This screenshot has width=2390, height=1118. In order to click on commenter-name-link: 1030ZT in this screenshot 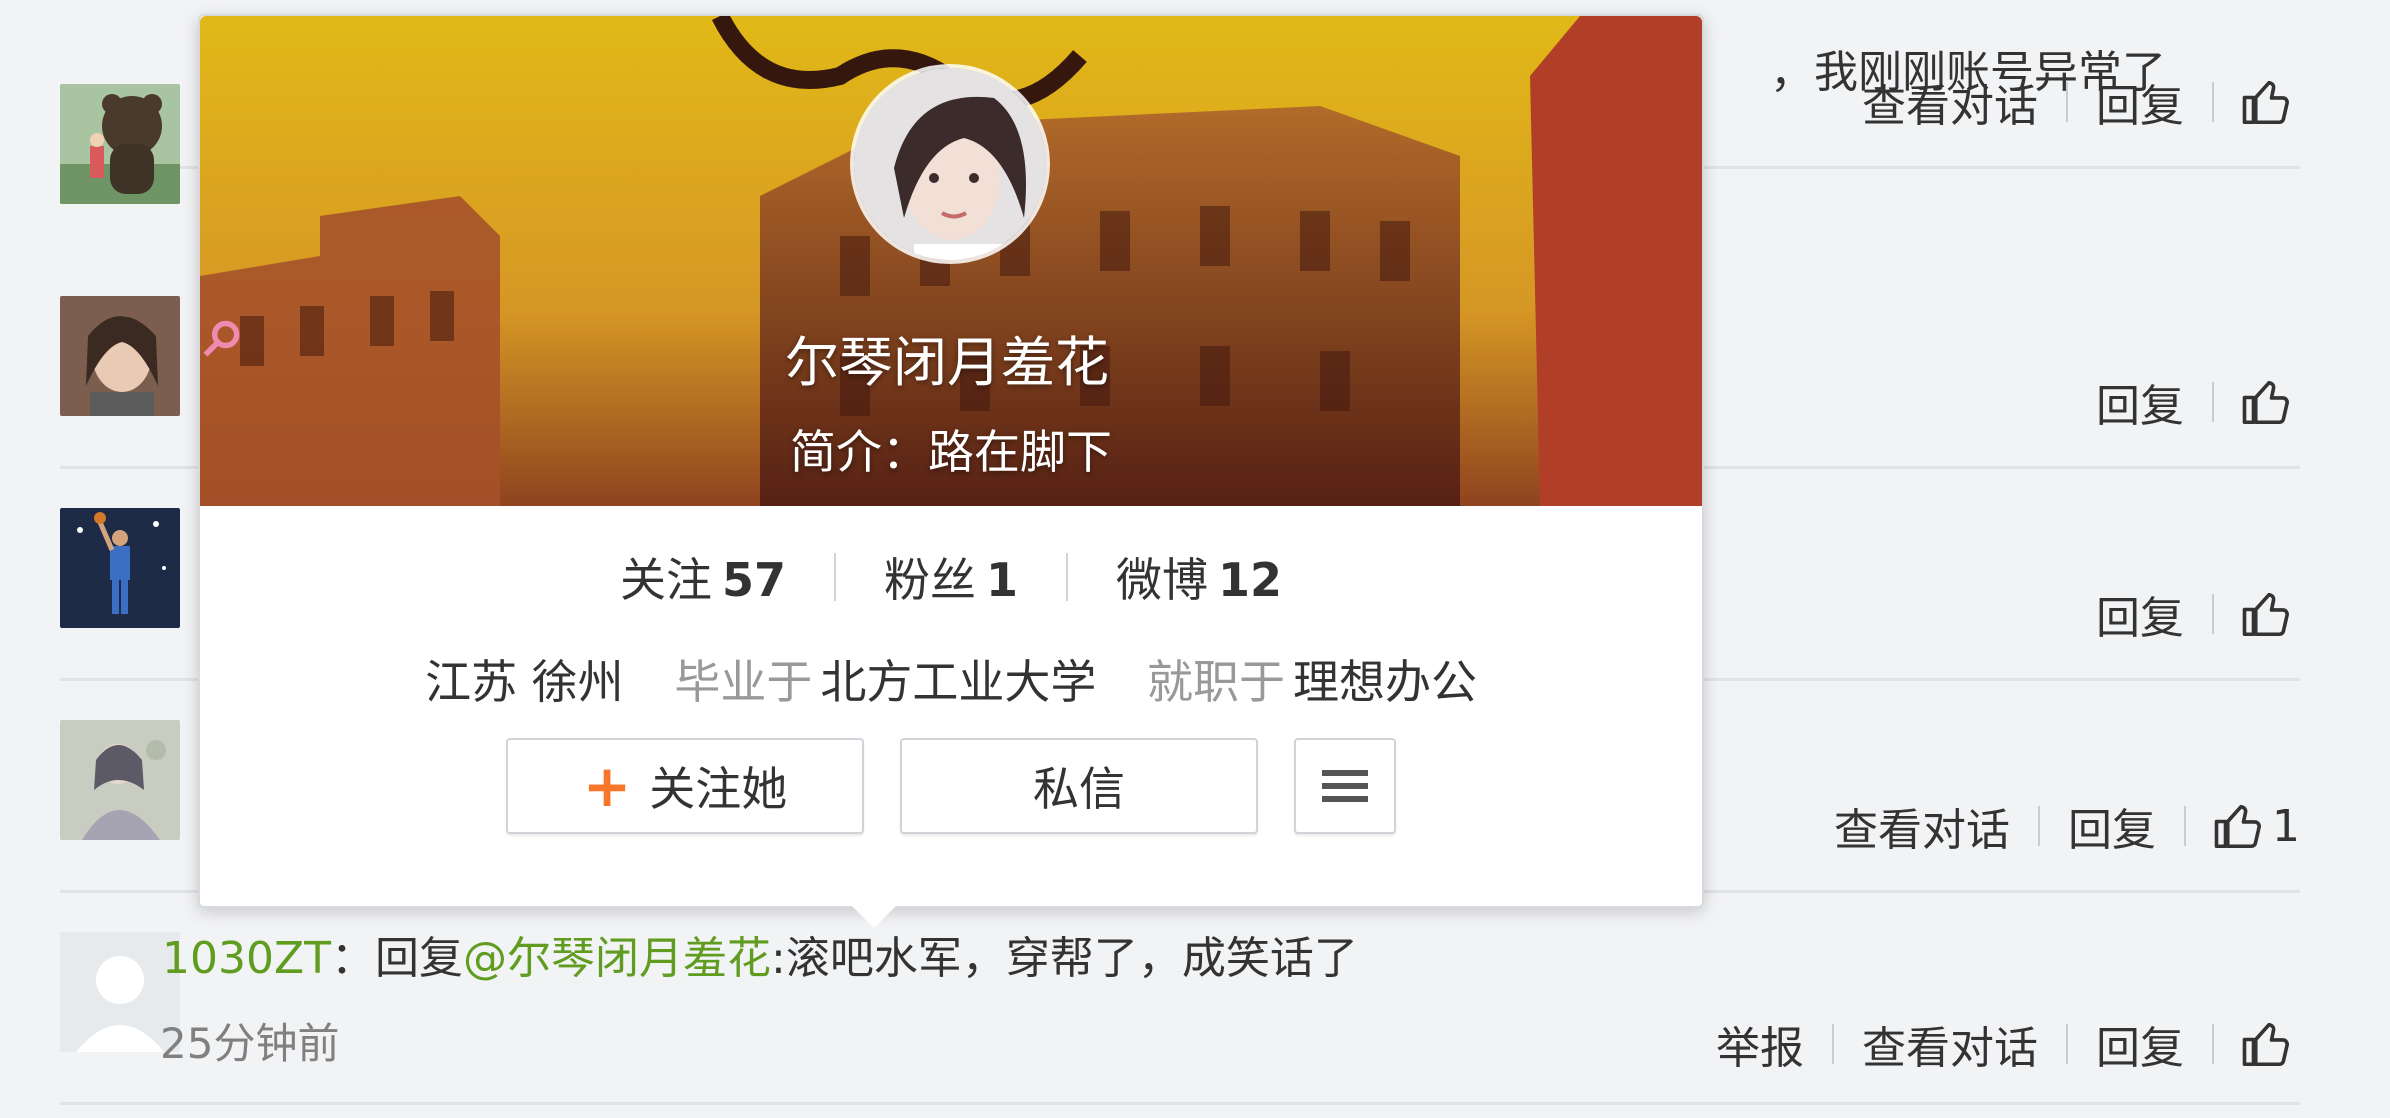, I will do `click(246, 958)`.